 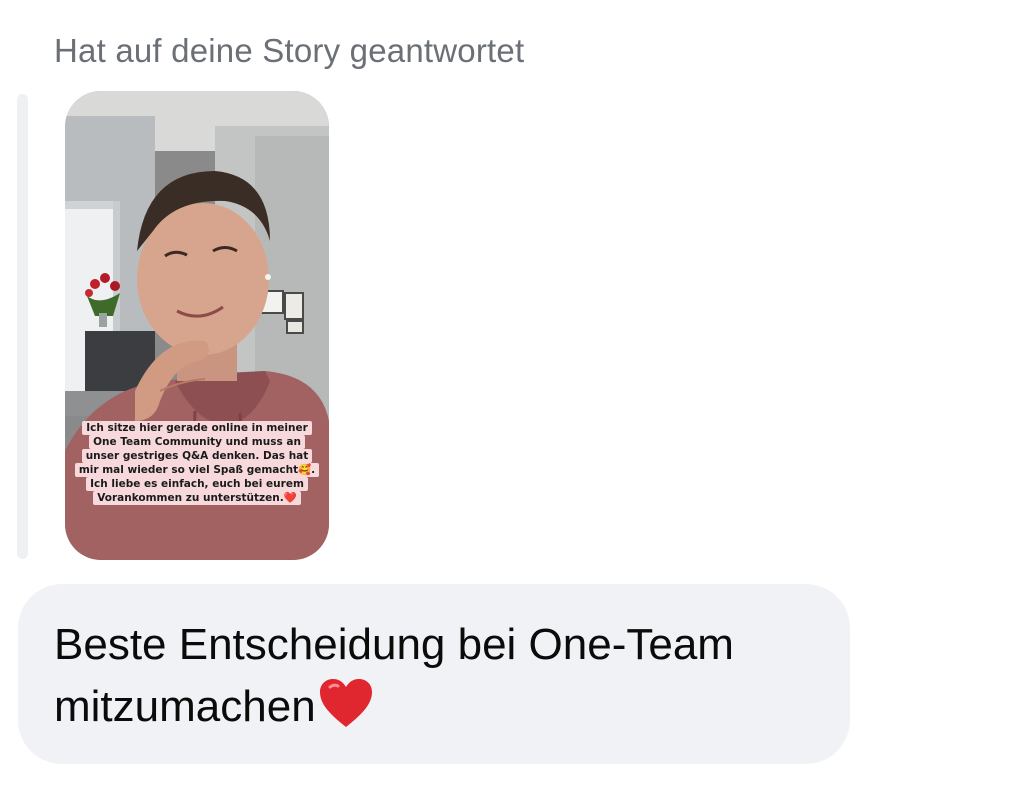 What do you see at coordinates (345, 703) in the screenshot?
I see `red-heart-icon` at bounding box center [345, 703].